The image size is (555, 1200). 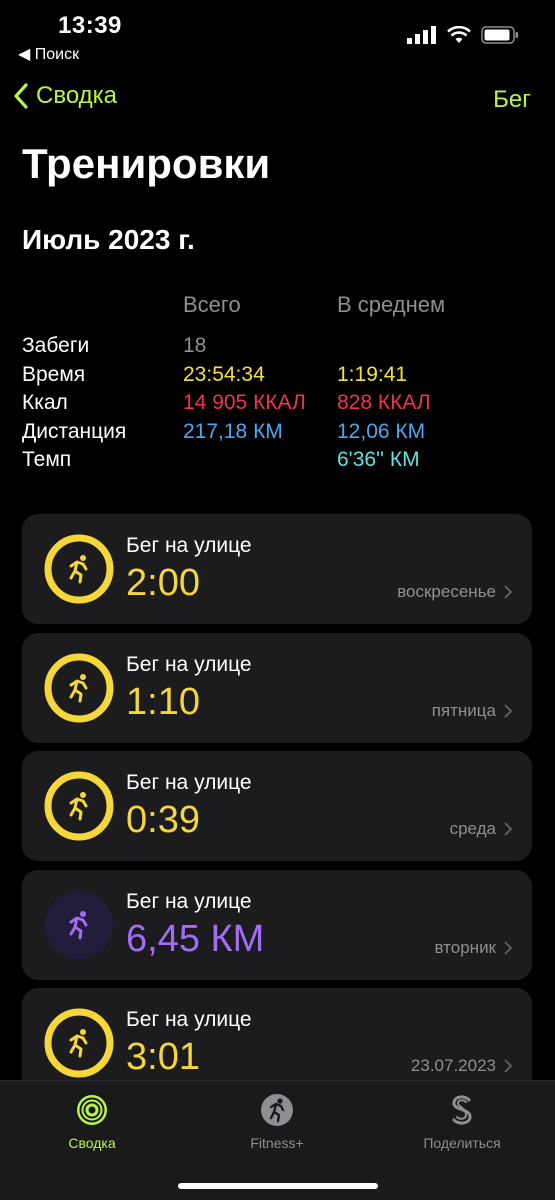 I want to click on stats-label: Ккал, so click(x=45, y=402).